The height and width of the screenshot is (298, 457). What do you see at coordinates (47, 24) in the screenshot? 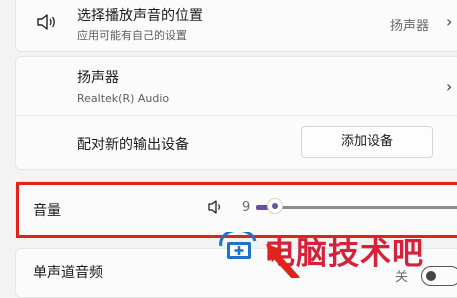
I see `speaker-sound-icon` at bounding box center [47, 24].